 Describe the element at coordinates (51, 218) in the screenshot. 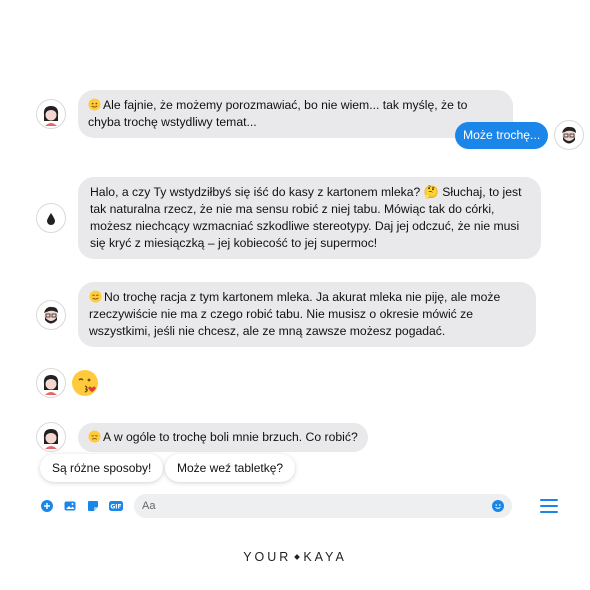

I see `kaya-drop-avatar` at that location.